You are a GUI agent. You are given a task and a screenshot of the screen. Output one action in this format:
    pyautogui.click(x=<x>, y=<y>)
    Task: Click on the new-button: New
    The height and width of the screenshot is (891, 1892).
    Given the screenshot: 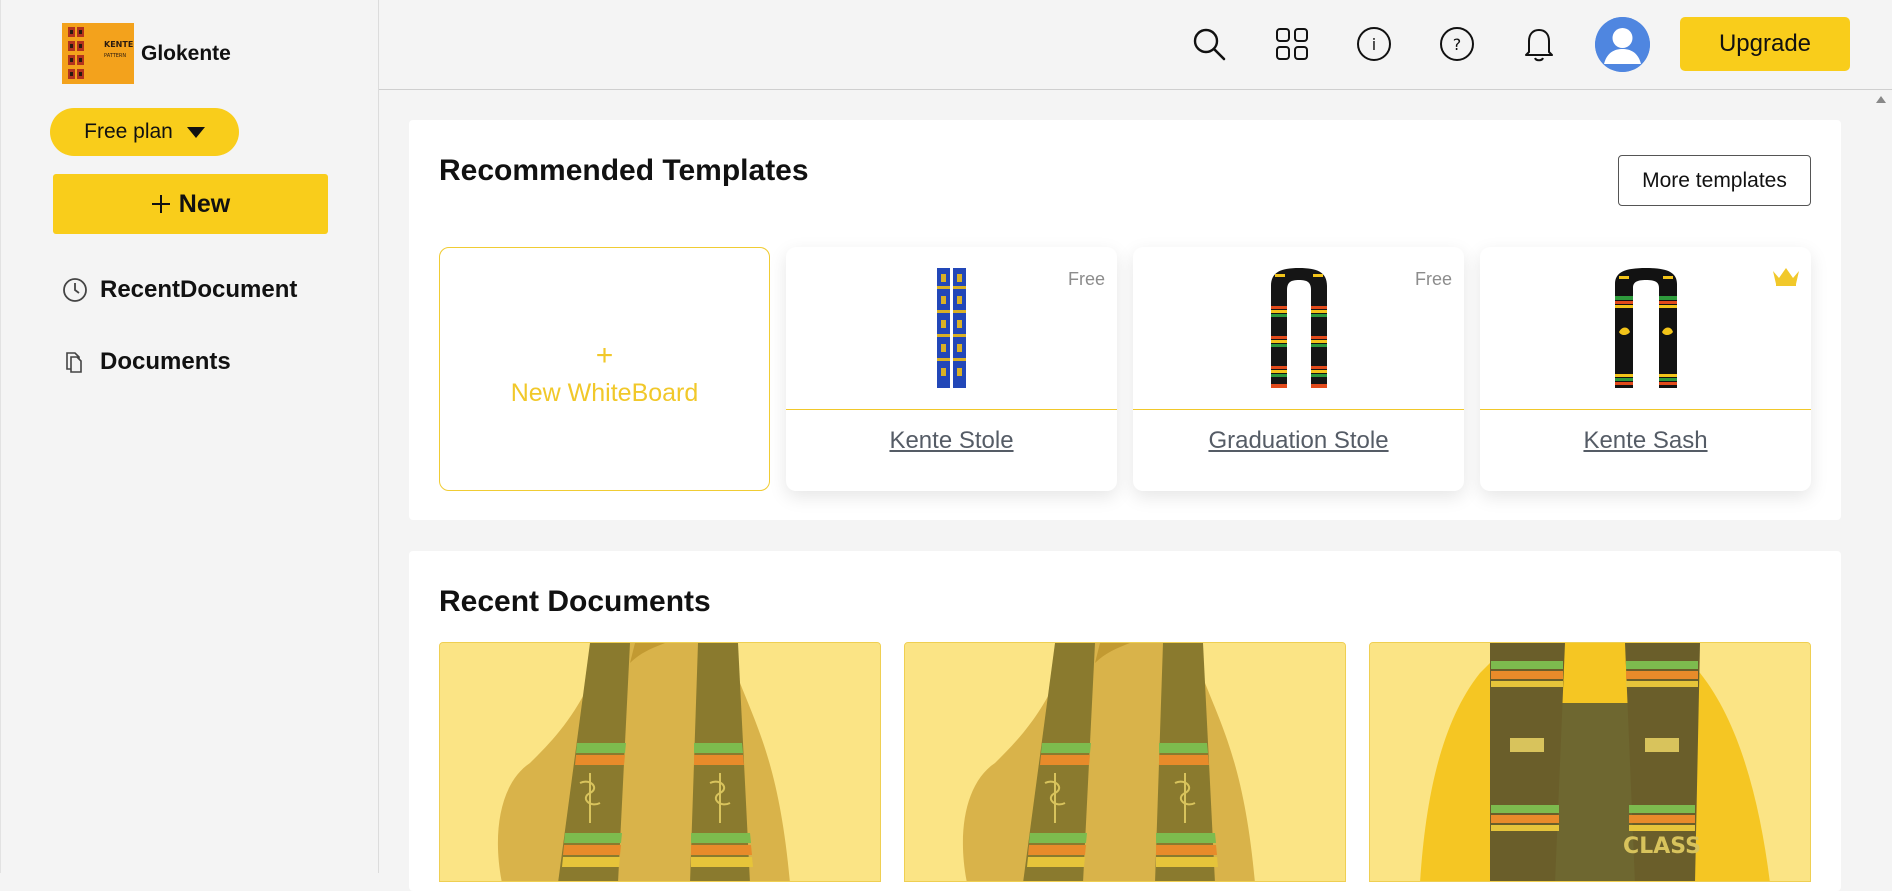 What is the action you would take?
    pyautogui.click(x=190, y=204)
    